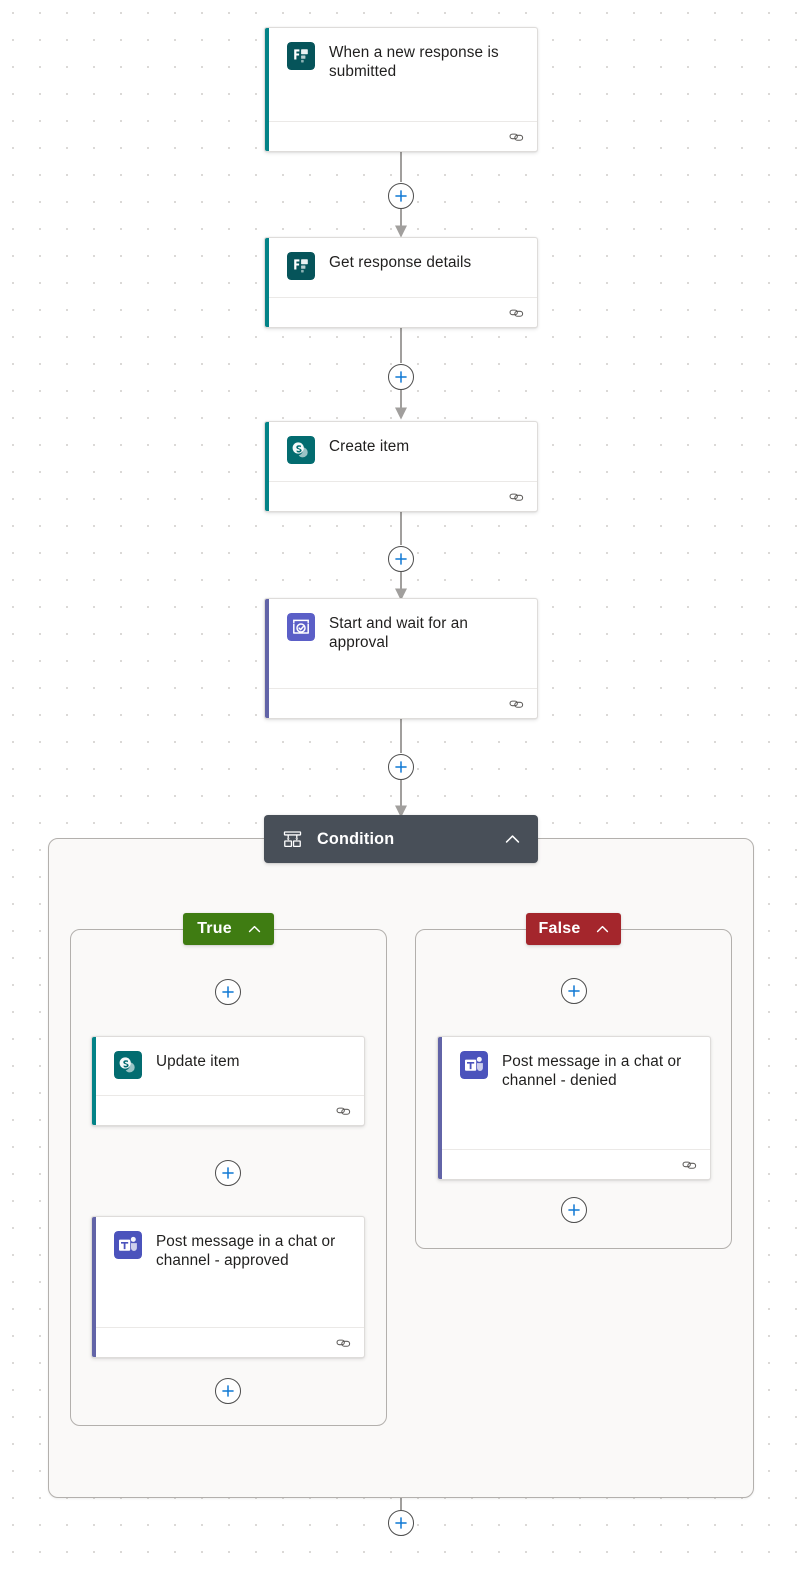 The height and width of the screenshot is (1569, 800). I want to click on add-step-after-trigger-button, so click(401, 196).